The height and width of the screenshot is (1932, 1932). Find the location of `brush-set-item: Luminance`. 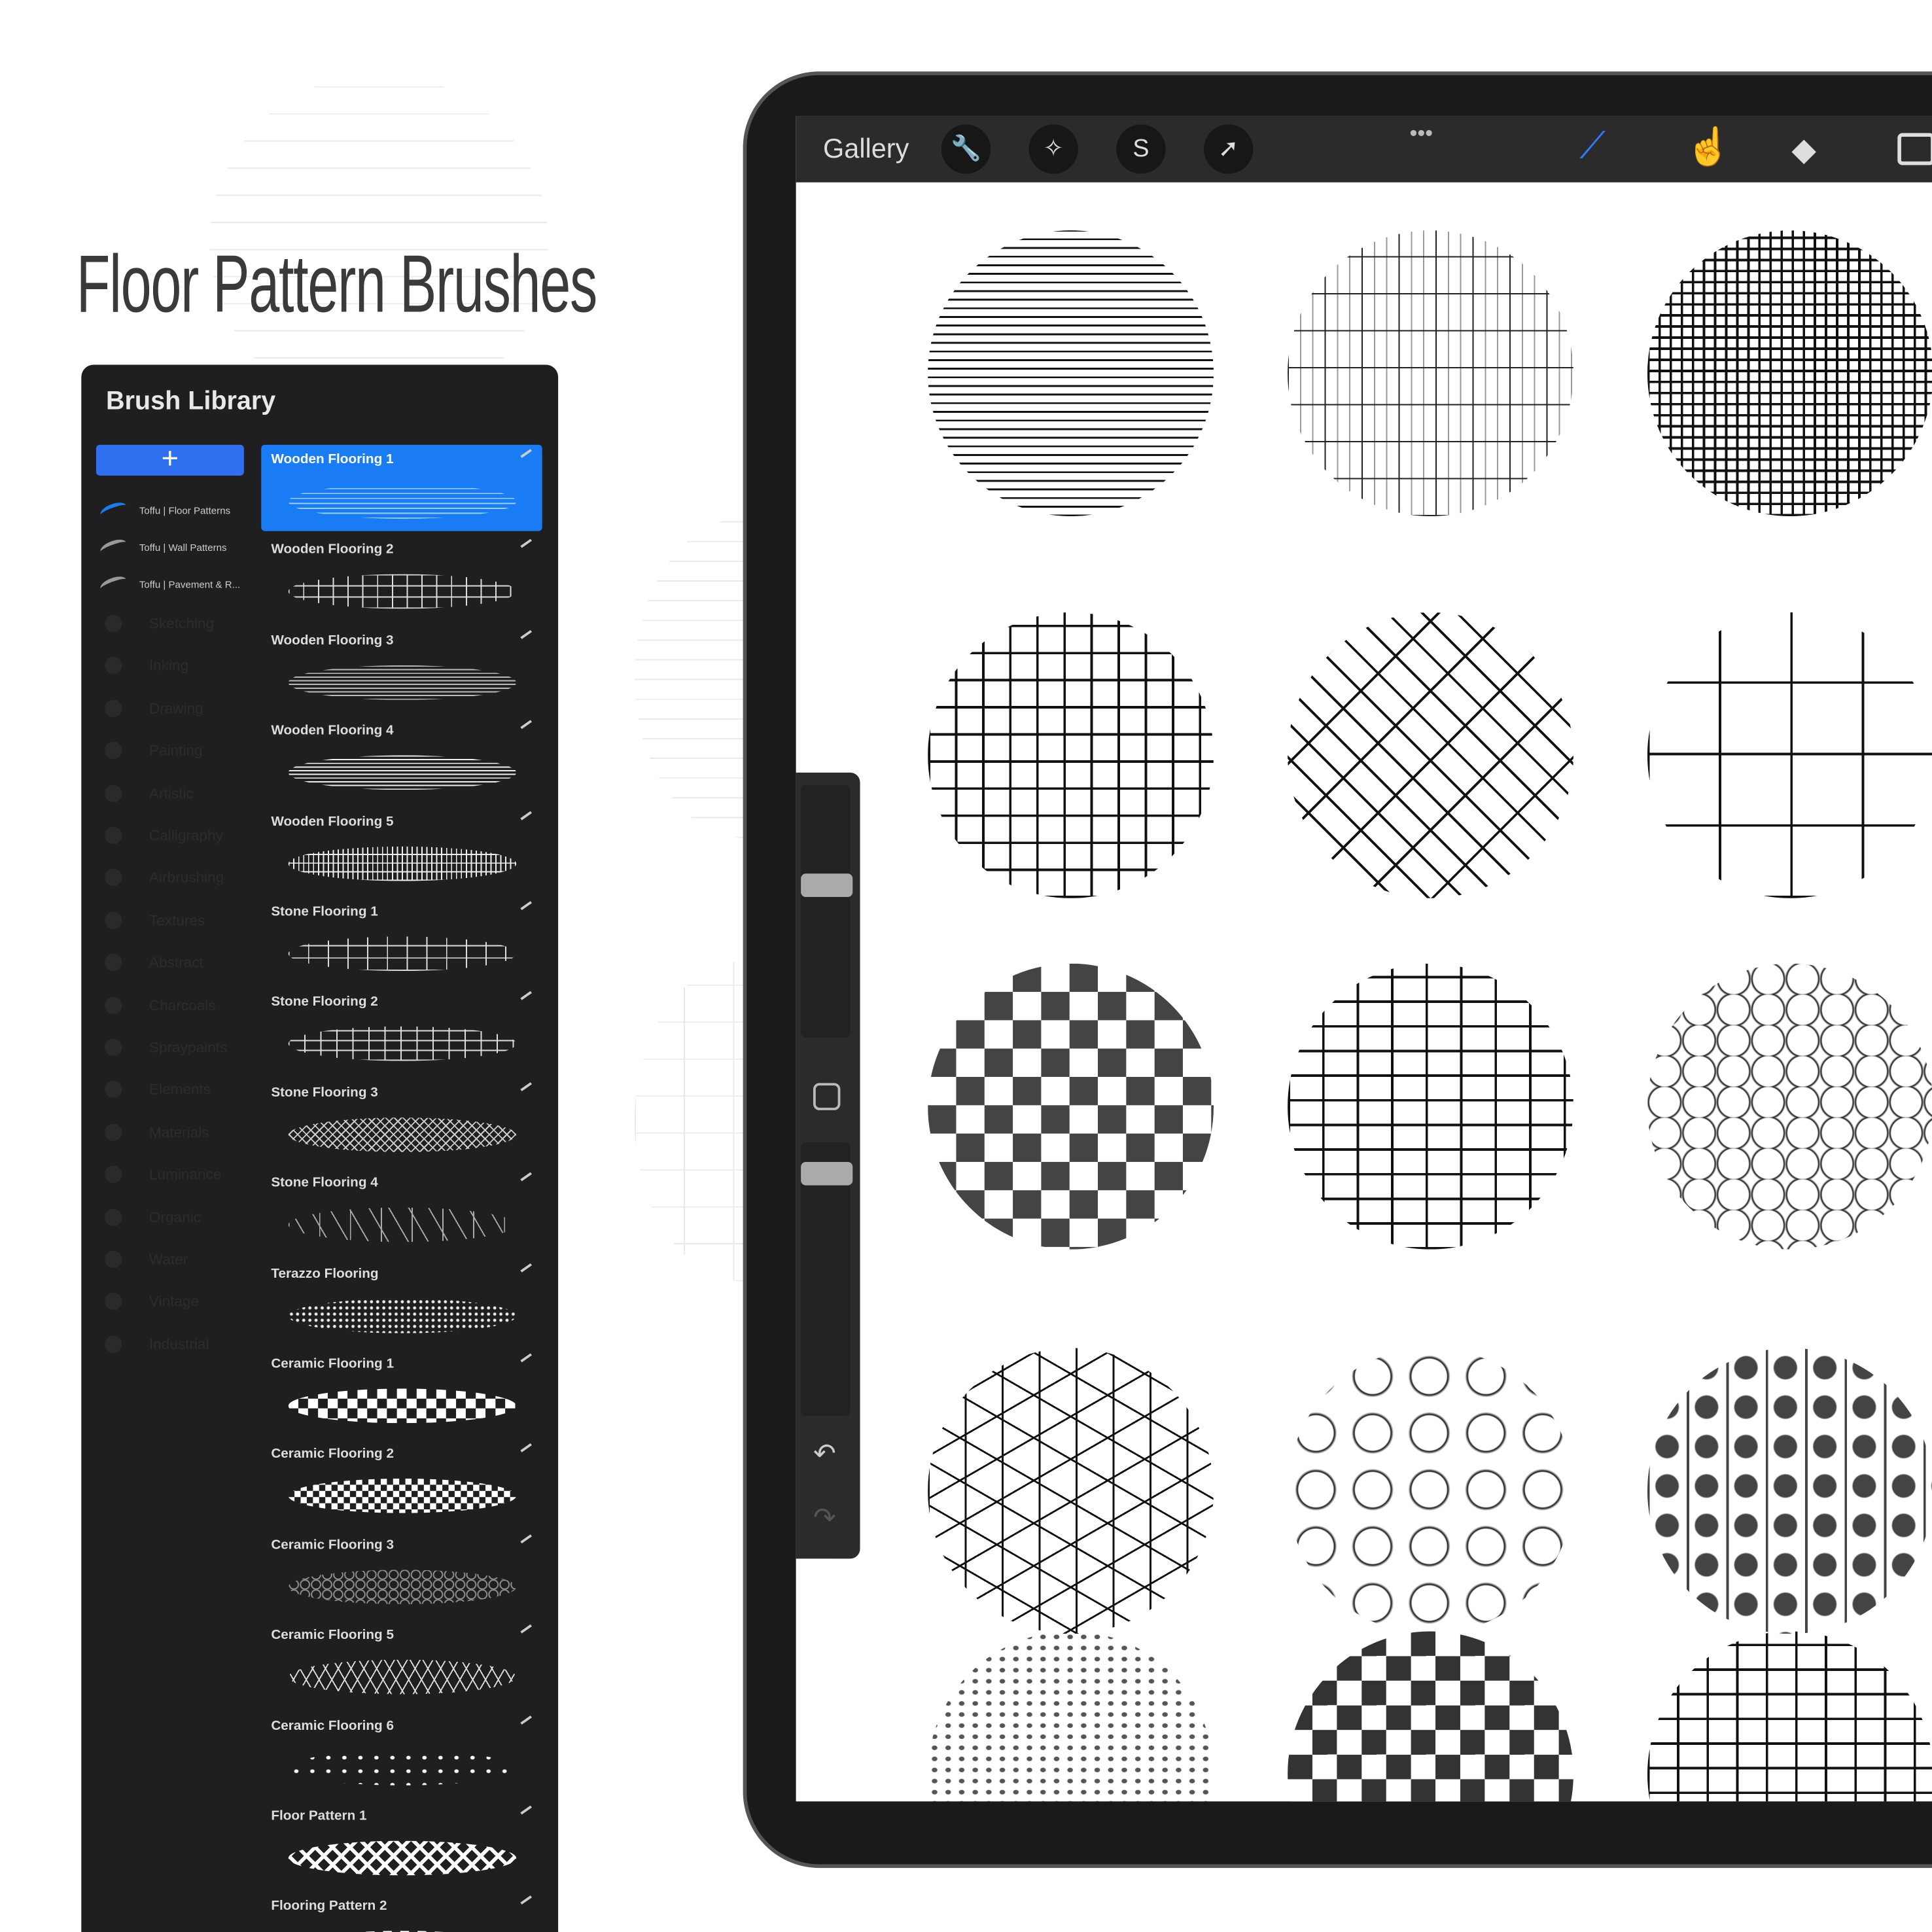

brush-set-item: Luminance is located at coordinates (173, 1175).